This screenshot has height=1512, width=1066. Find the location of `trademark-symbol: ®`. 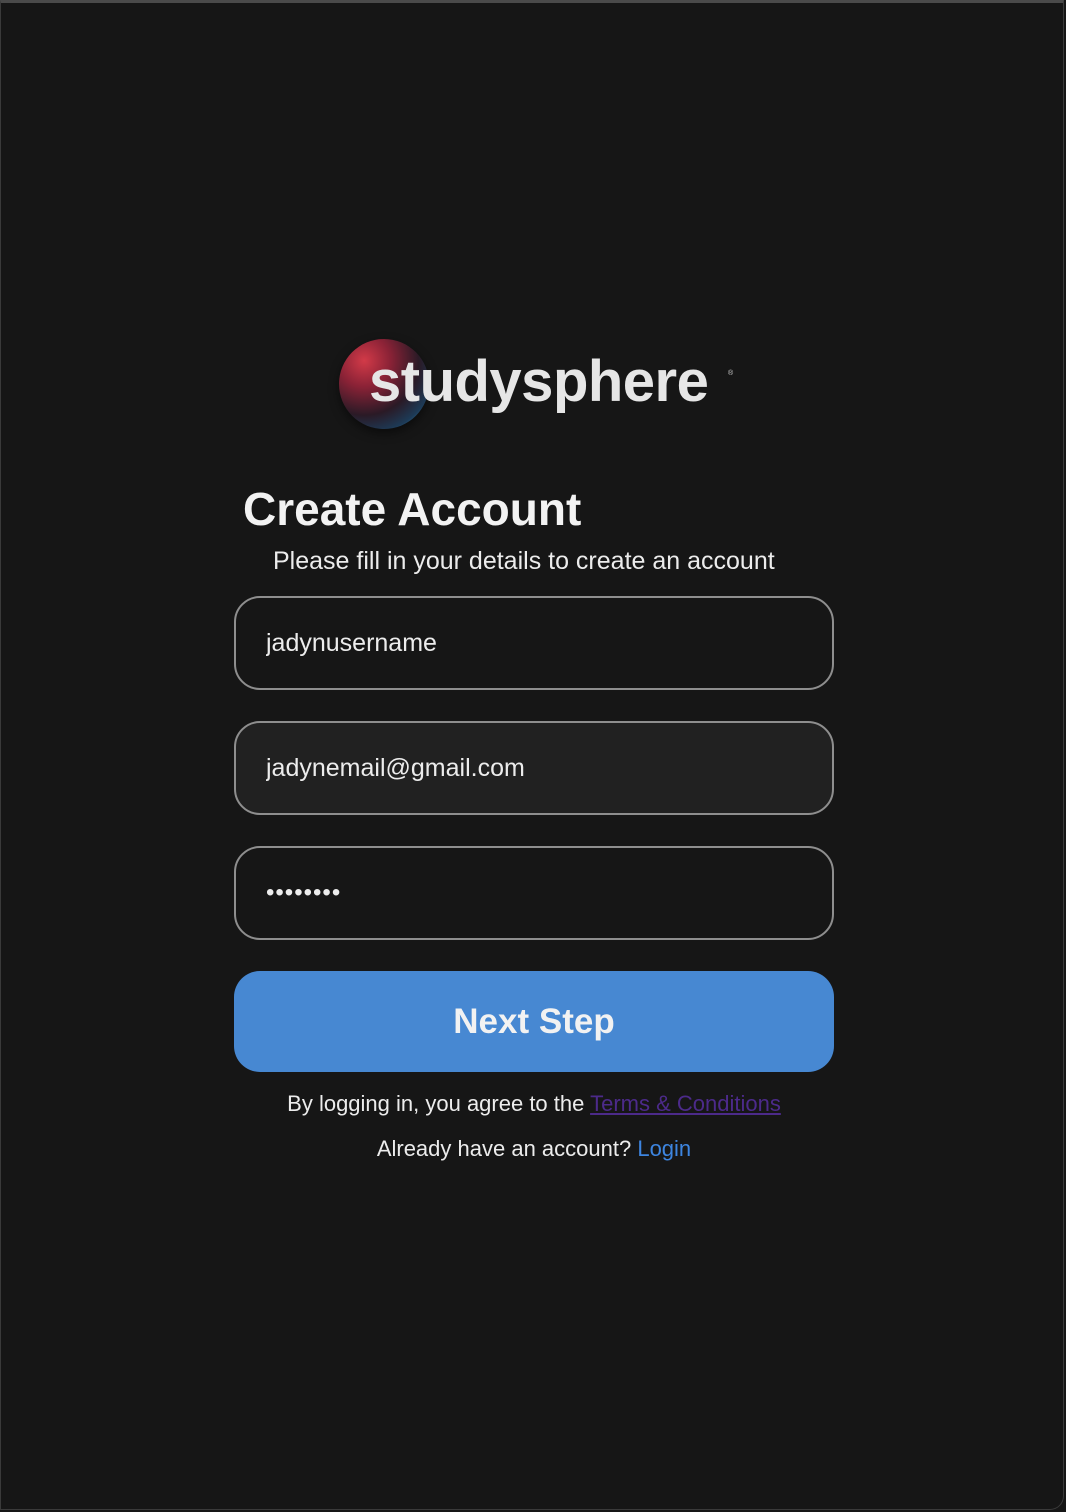

trademark-symbol: ® is located at coordinates (731, 373).